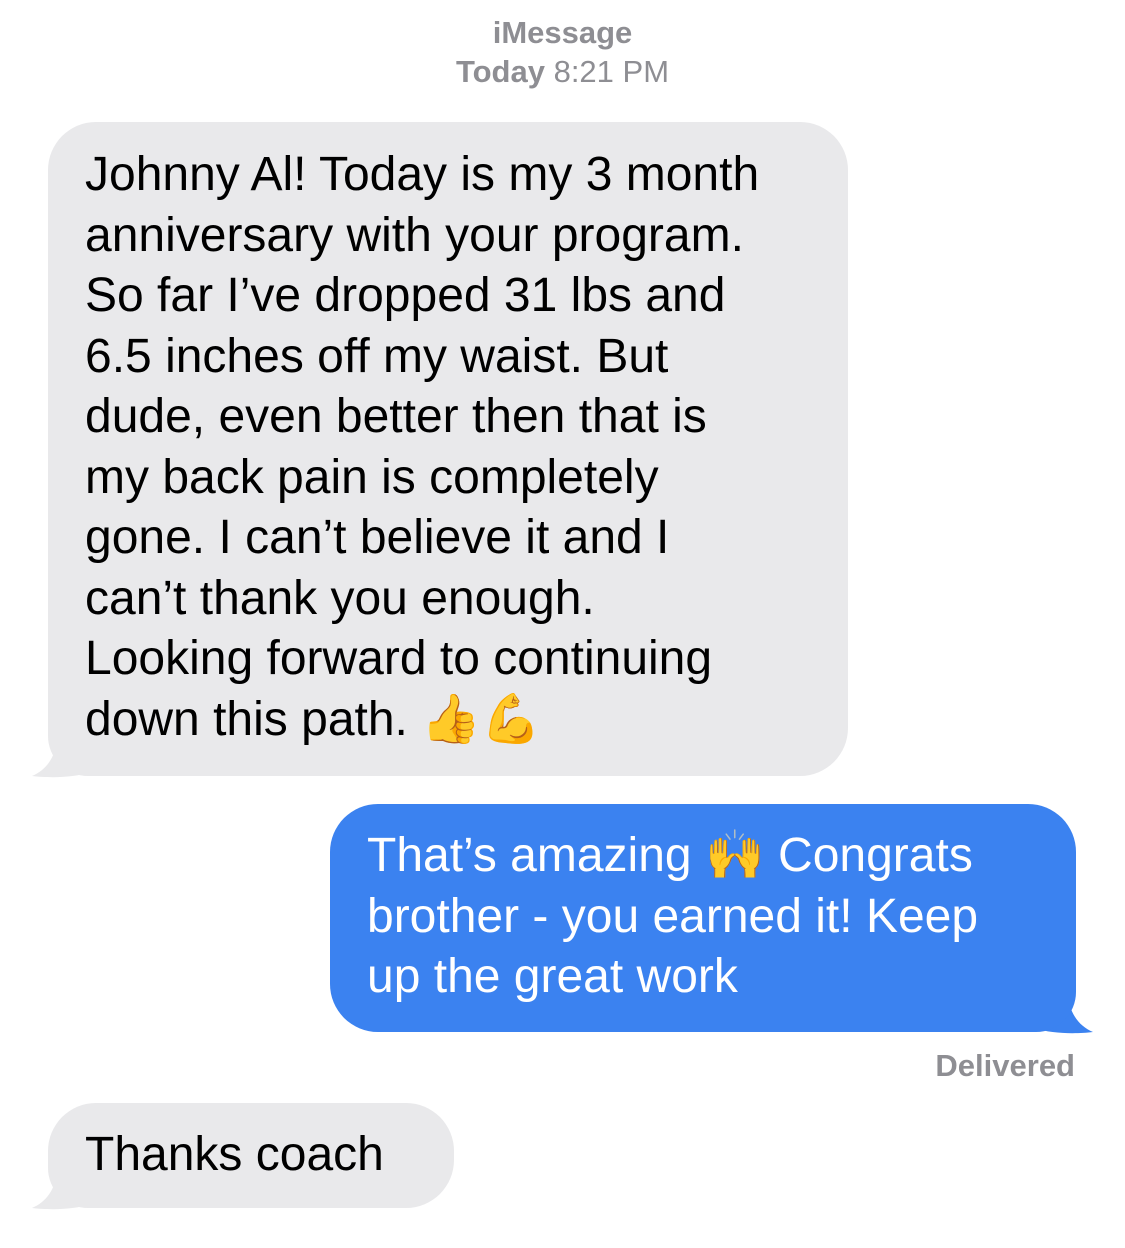 This screenshot has height=1248, width=1125. I want to click on timestamp-time: 8:21 PM, so click(611, 71).